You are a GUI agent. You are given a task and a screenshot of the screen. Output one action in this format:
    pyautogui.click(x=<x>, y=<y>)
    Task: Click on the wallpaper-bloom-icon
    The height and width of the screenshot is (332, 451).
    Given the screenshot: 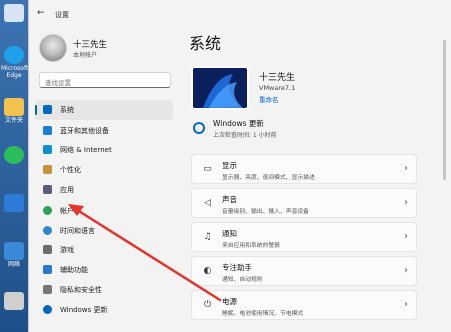 What is the action you would take?
    pyautogui.click(x=223, y=91)
    